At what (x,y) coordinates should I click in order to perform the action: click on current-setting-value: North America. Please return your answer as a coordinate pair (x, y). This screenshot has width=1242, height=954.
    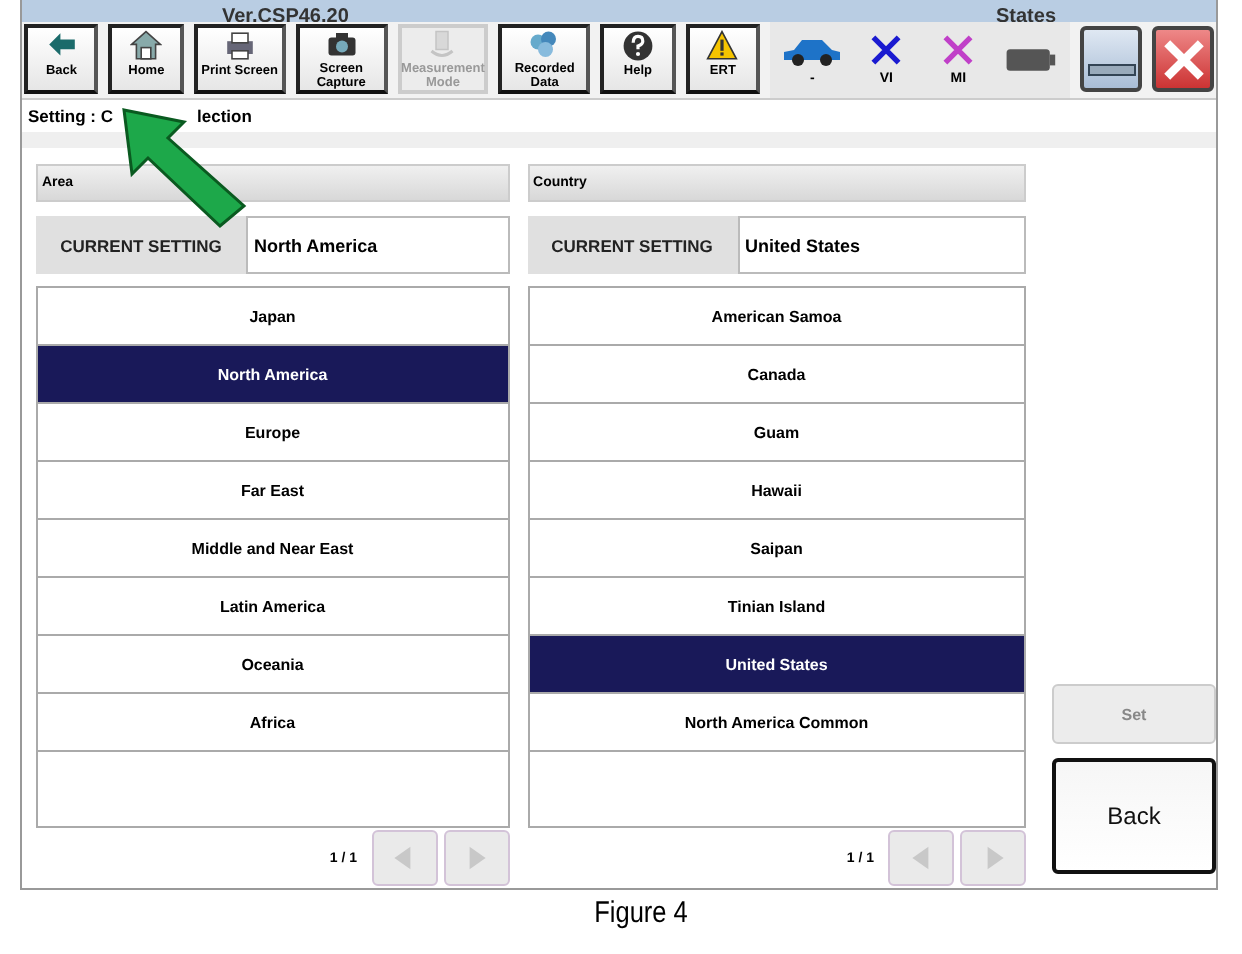
    Looking at the image, I should click on (378, 245).